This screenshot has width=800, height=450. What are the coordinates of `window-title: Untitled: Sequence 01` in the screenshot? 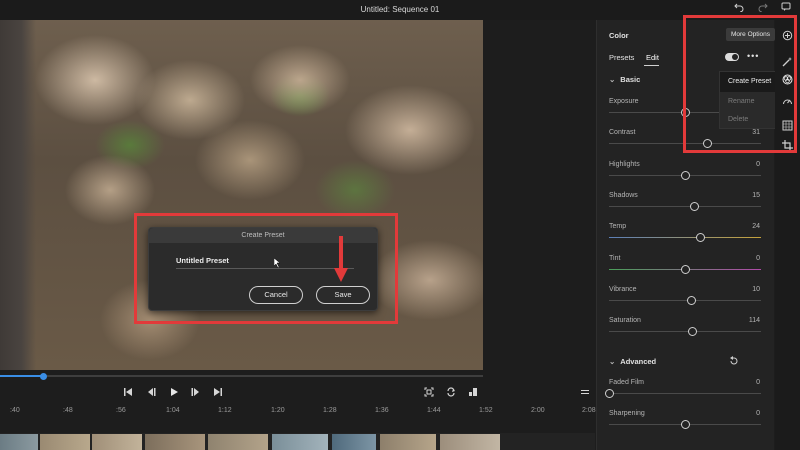 It's located at (400, 9).